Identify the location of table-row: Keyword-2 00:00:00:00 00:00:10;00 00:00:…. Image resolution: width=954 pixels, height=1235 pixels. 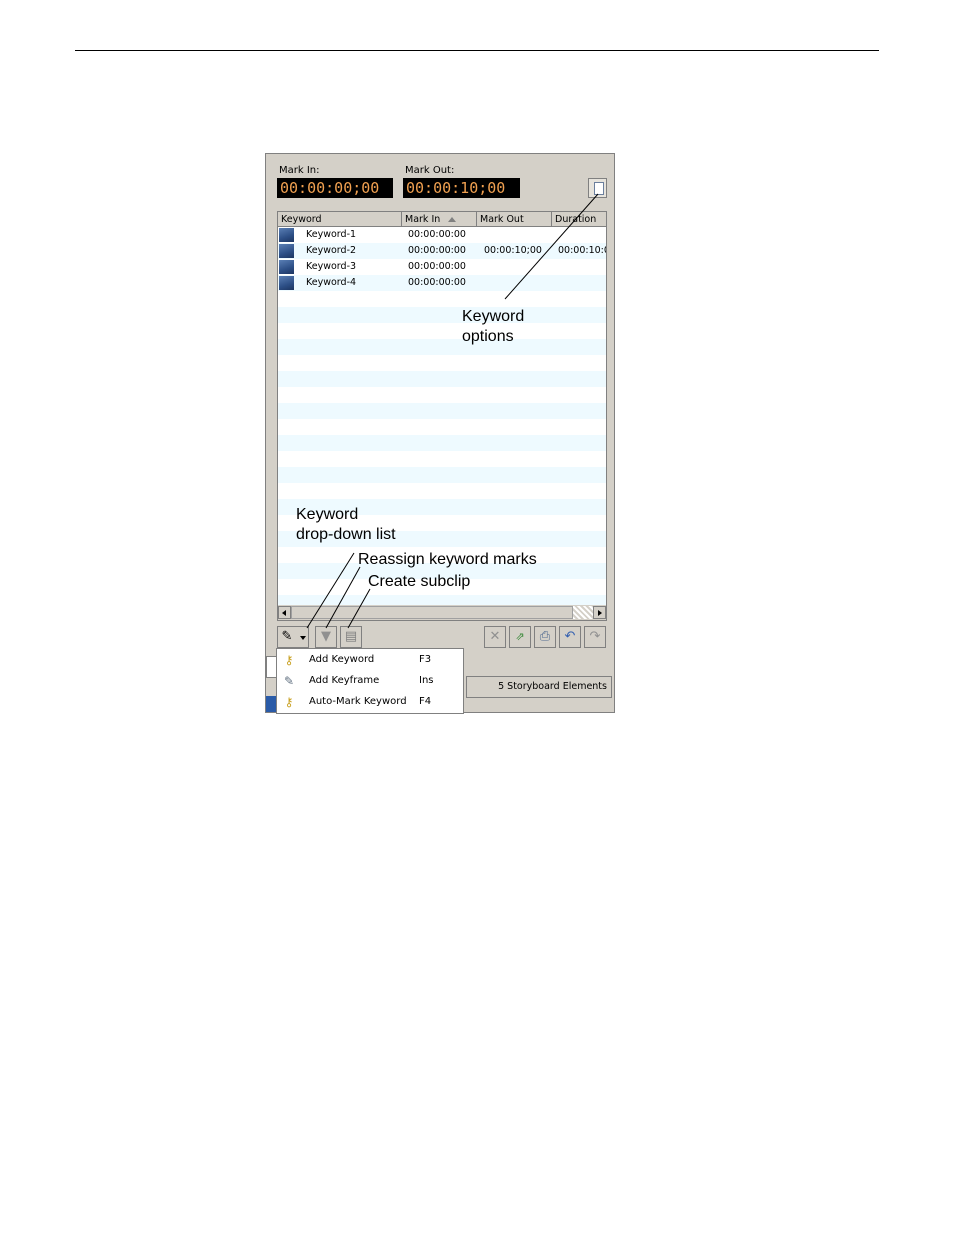
(442, 251).